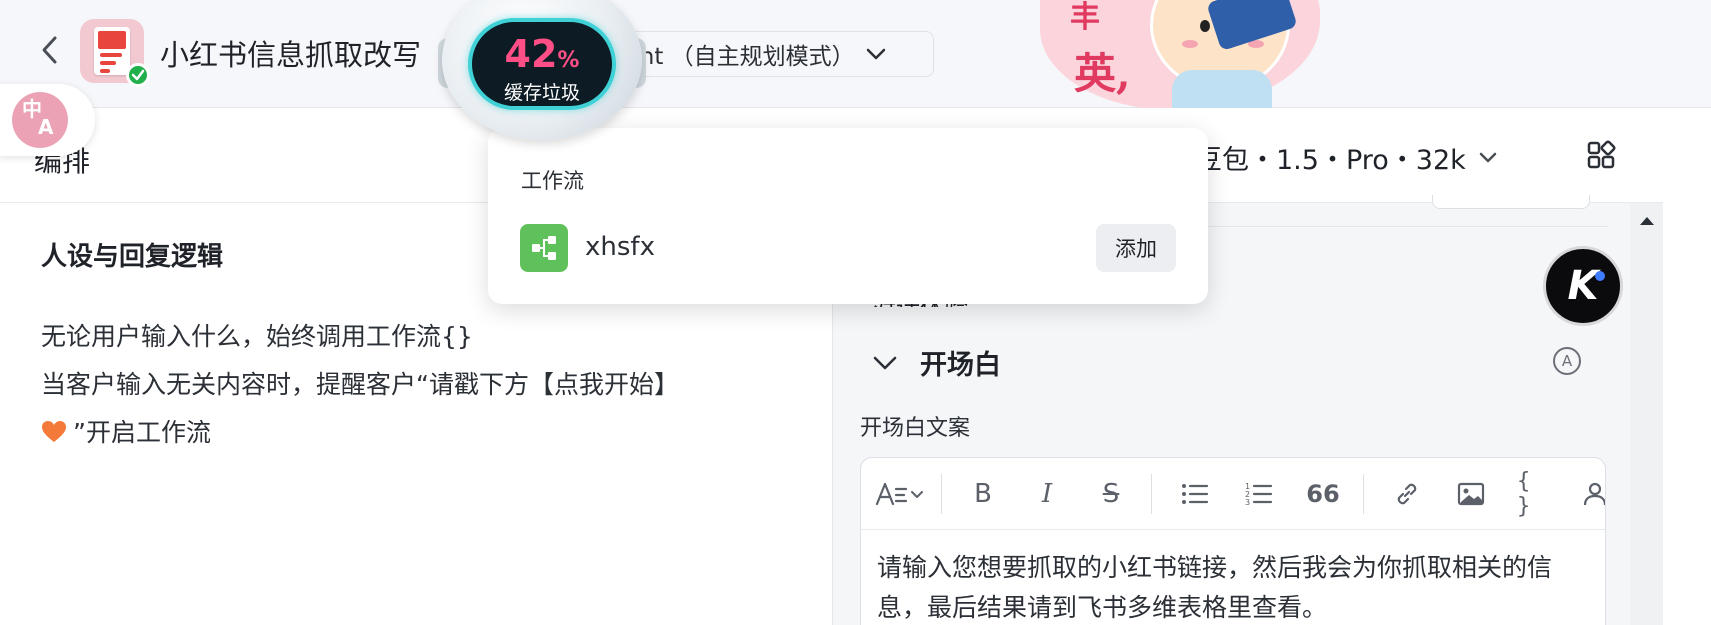 This screenshot has width=1711, height=625. I want to click on code-button: { }, so click(1535, 494).